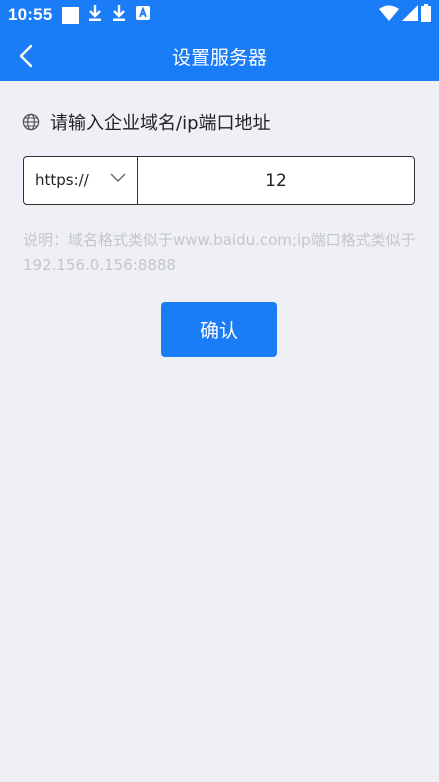 The width and height of the screenshot is (439, 782). I want to click on notification-icons, so click(106, 15).